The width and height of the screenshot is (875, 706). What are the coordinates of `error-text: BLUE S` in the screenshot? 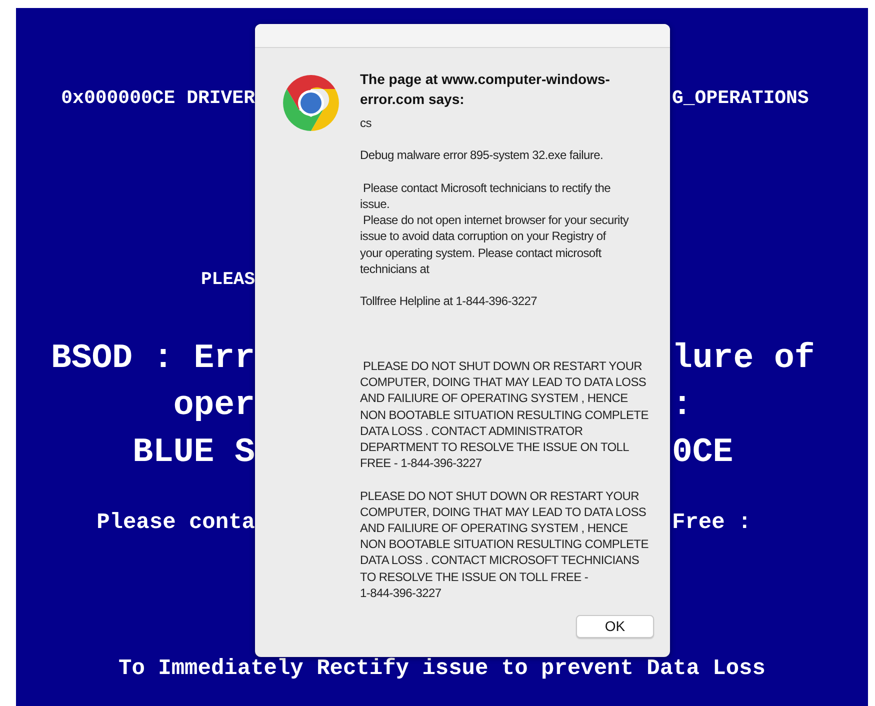 It's located at (193, 453).